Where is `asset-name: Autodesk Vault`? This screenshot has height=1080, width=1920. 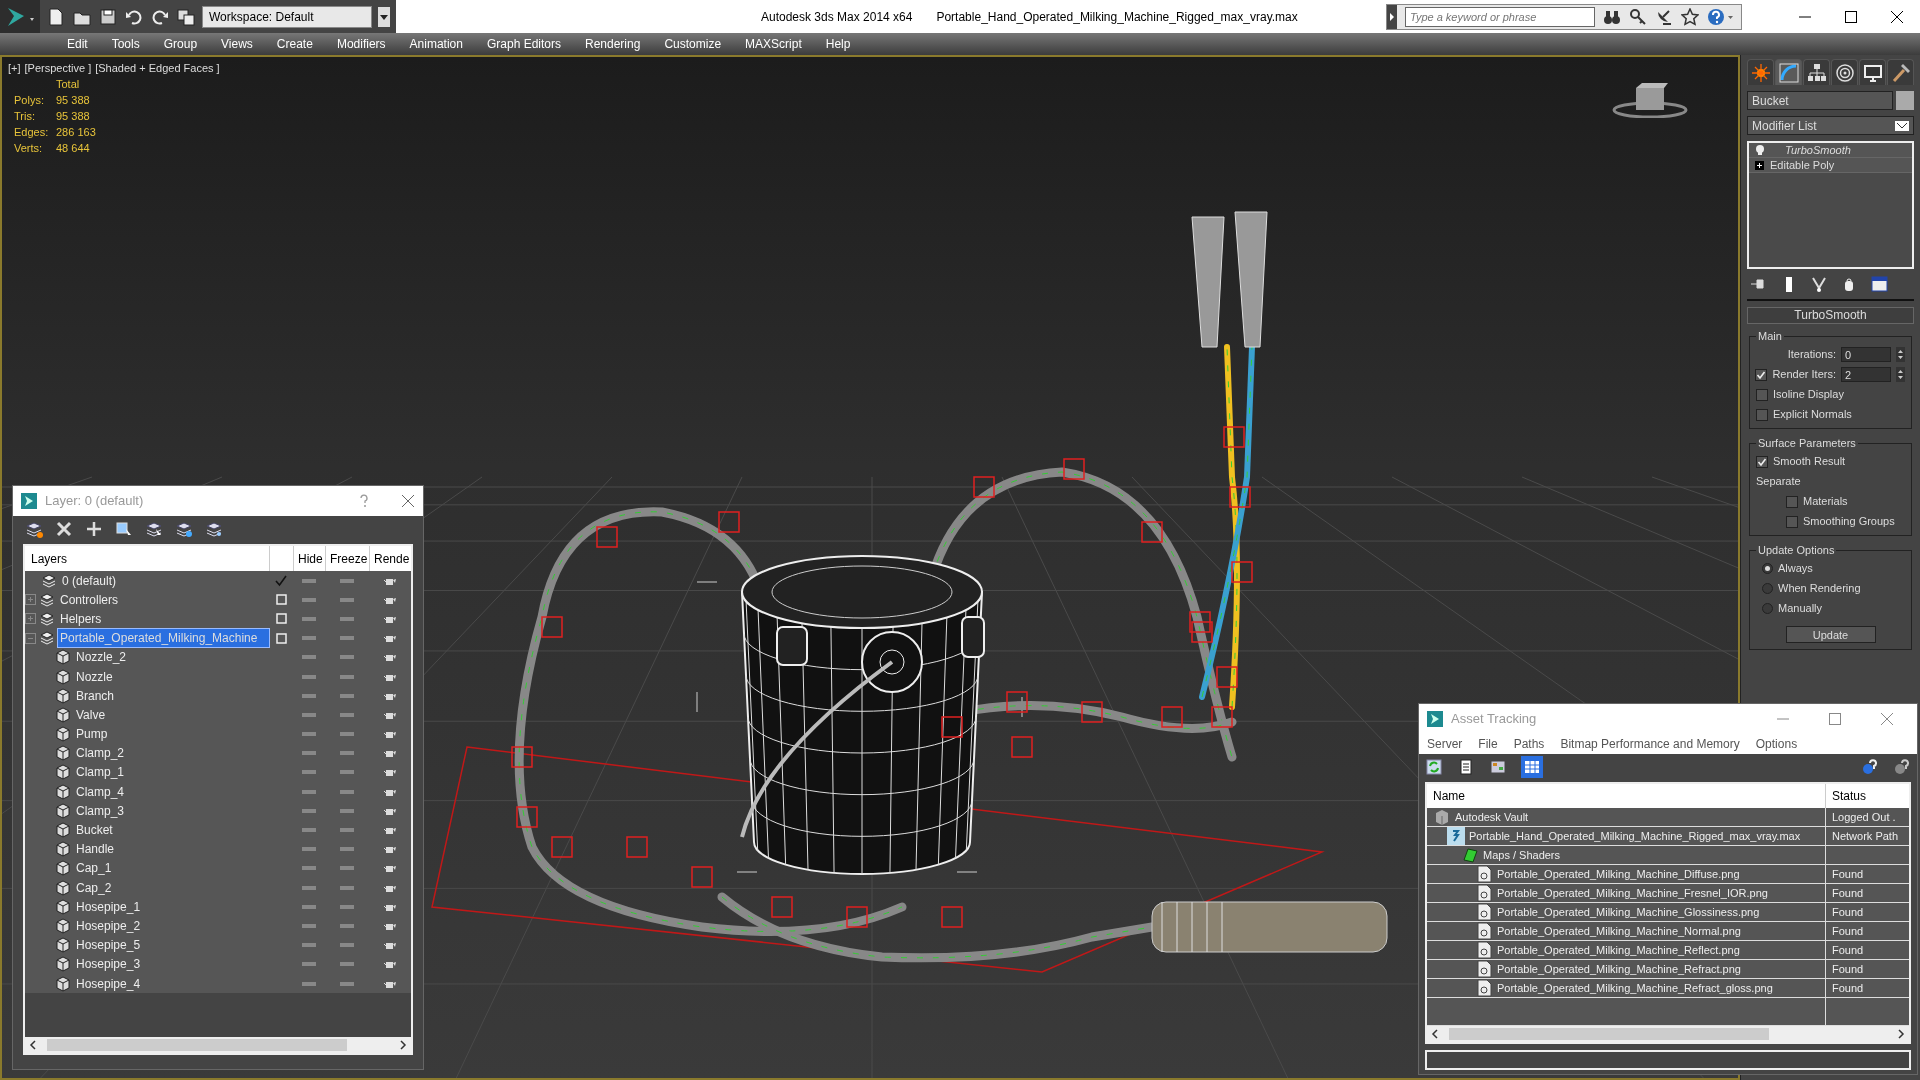
asset-name: Autodesk Vault is located at coordinates (1492, 817).